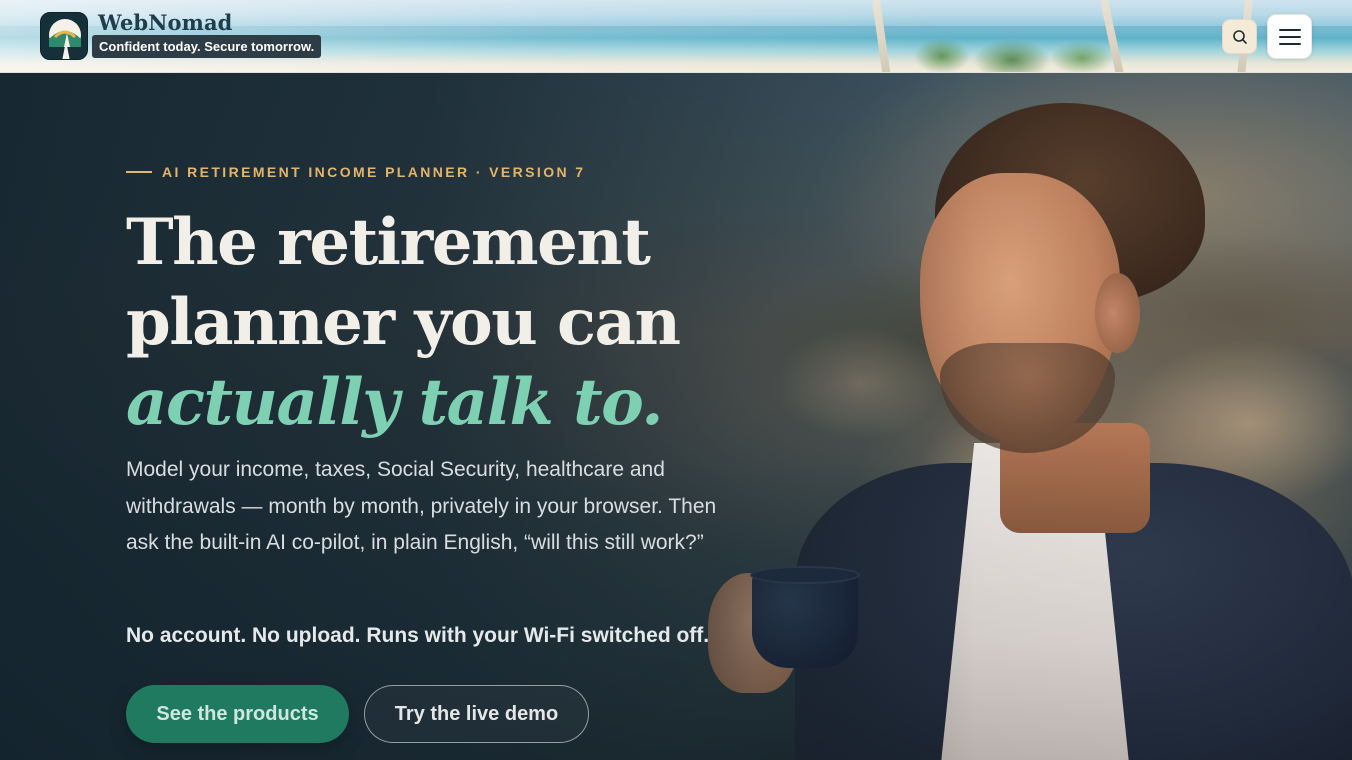  Describe the element at coordinates (207, 46) in the screenshot. I see `brand-tagline: Confident today. Secure tomorrow.` at that location.